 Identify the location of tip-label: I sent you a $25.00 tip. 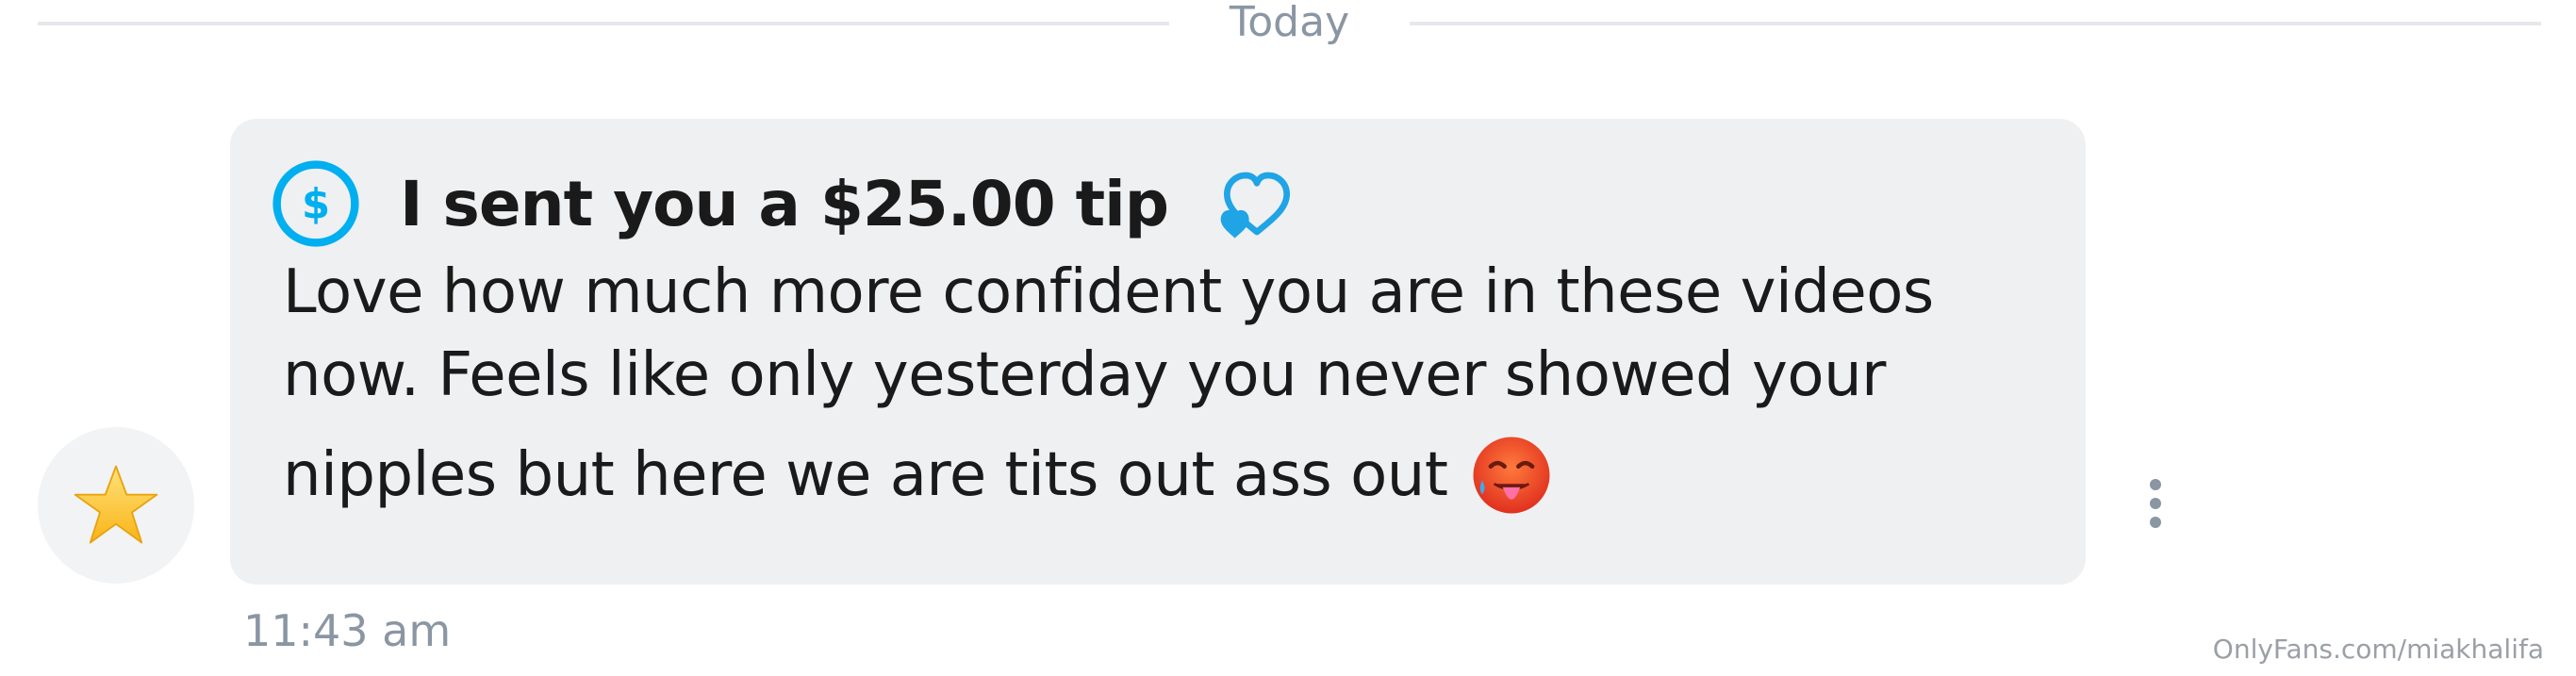
(784, 203).